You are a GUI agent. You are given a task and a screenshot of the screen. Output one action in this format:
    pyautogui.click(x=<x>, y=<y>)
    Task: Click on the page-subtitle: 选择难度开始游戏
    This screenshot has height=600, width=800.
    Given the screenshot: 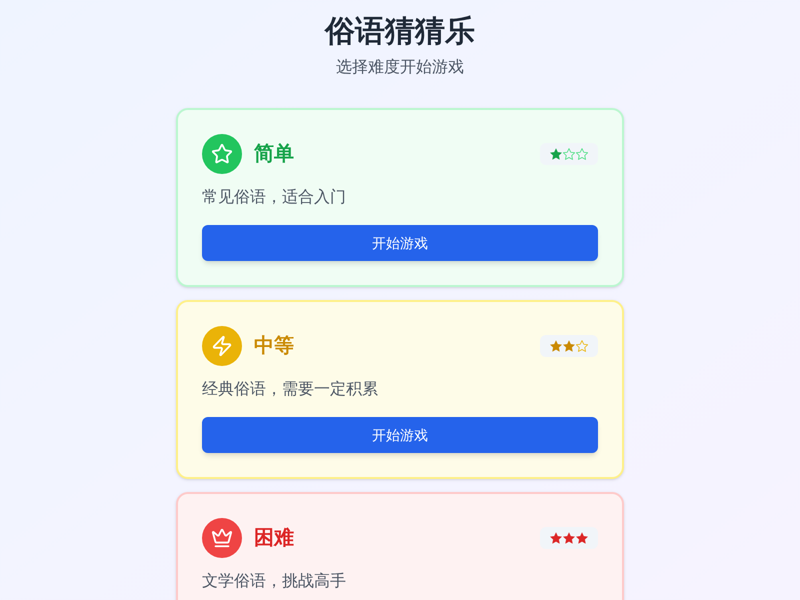 What is the action you would take?
    pyautogui.click(x=400, y=68)
    